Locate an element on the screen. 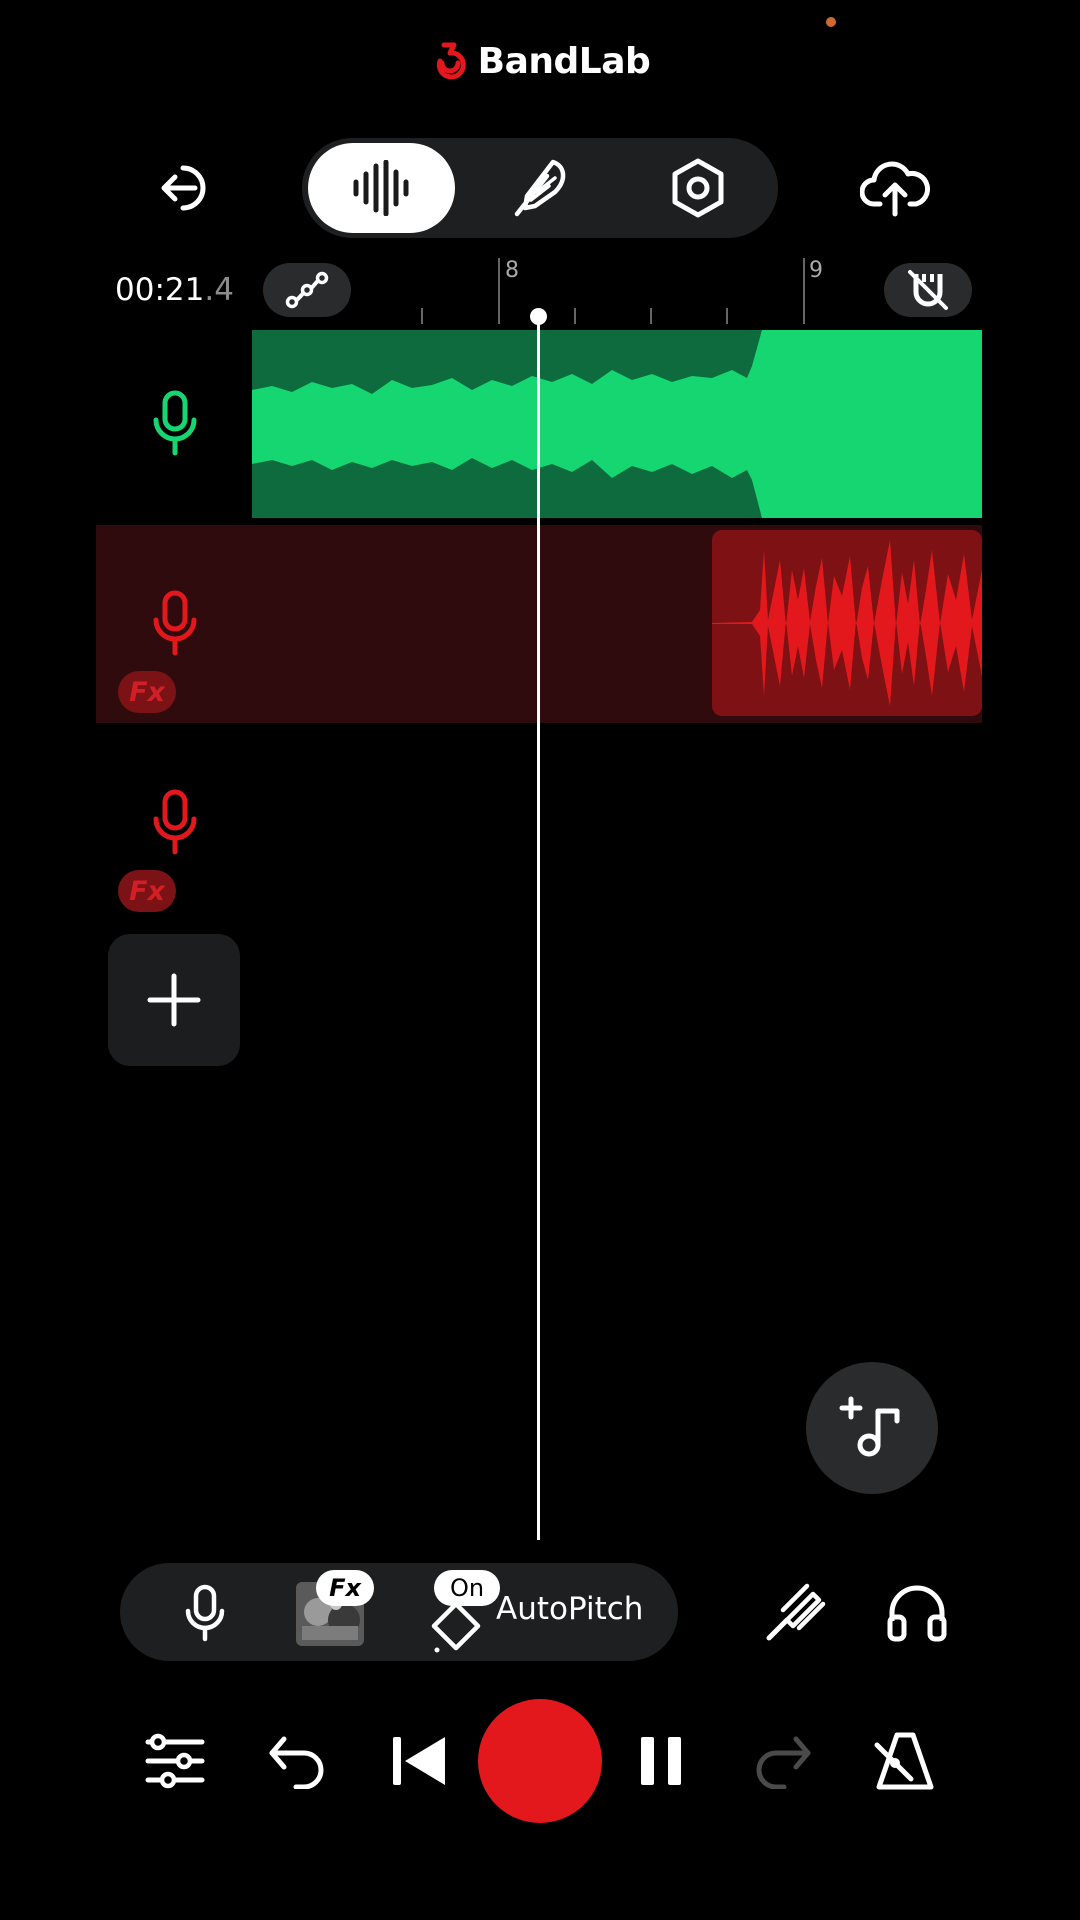  add-music-note-icon is located at coordinates (869, 1426).